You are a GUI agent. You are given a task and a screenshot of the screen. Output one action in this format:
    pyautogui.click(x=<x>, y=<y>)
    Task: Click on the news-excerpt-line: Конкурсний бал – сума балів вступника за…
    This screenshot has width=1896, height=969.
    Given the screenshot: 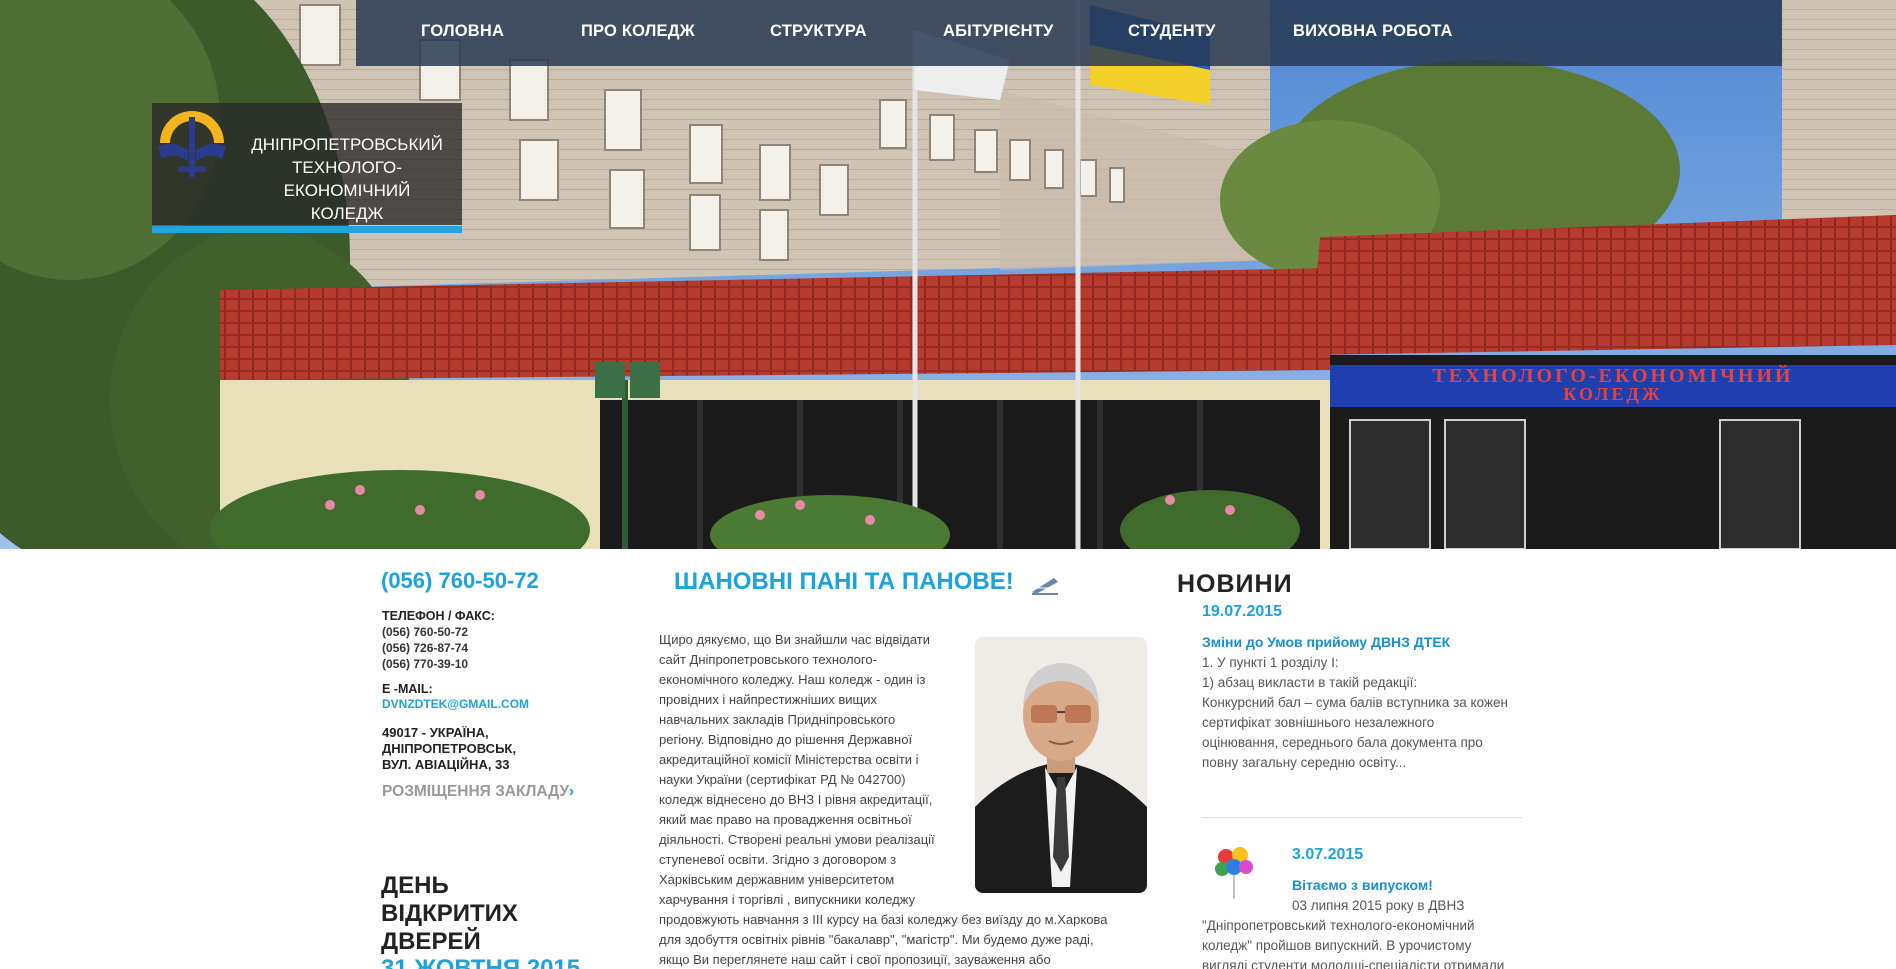 What is the action you would take?
    pyautogui.click(x=1355, y=702)
    